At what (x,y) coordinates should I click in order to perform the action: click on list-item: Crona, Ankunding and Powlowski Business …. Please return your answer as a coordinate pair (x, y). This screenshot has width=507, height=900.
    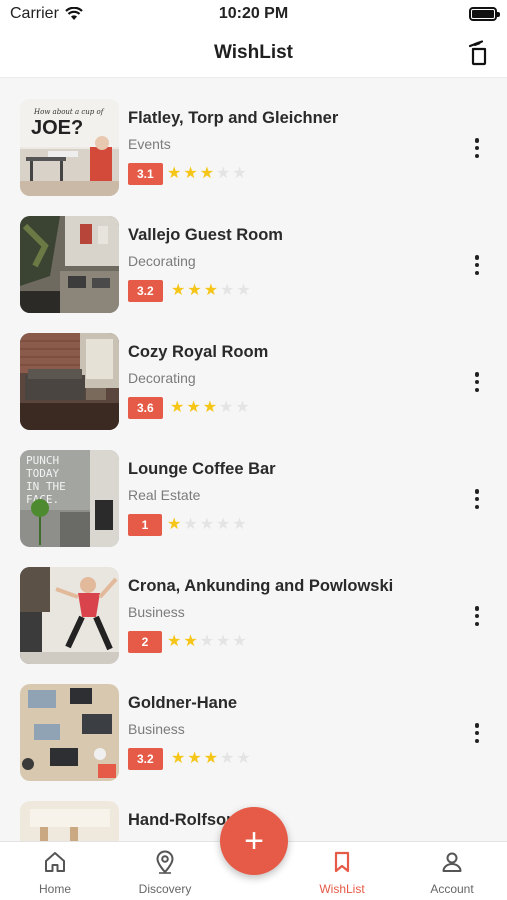
    Looking at the image, I should click on (253, 605).